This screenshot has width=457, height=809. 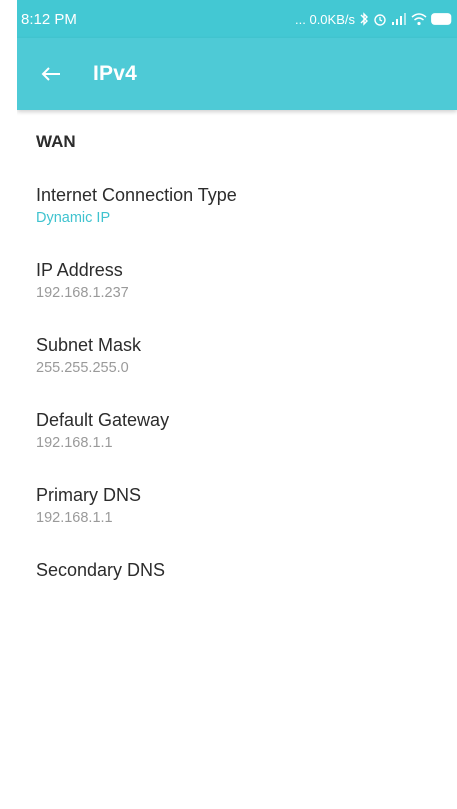 I want to click on alarm-icon, so click(x=380, y=19).